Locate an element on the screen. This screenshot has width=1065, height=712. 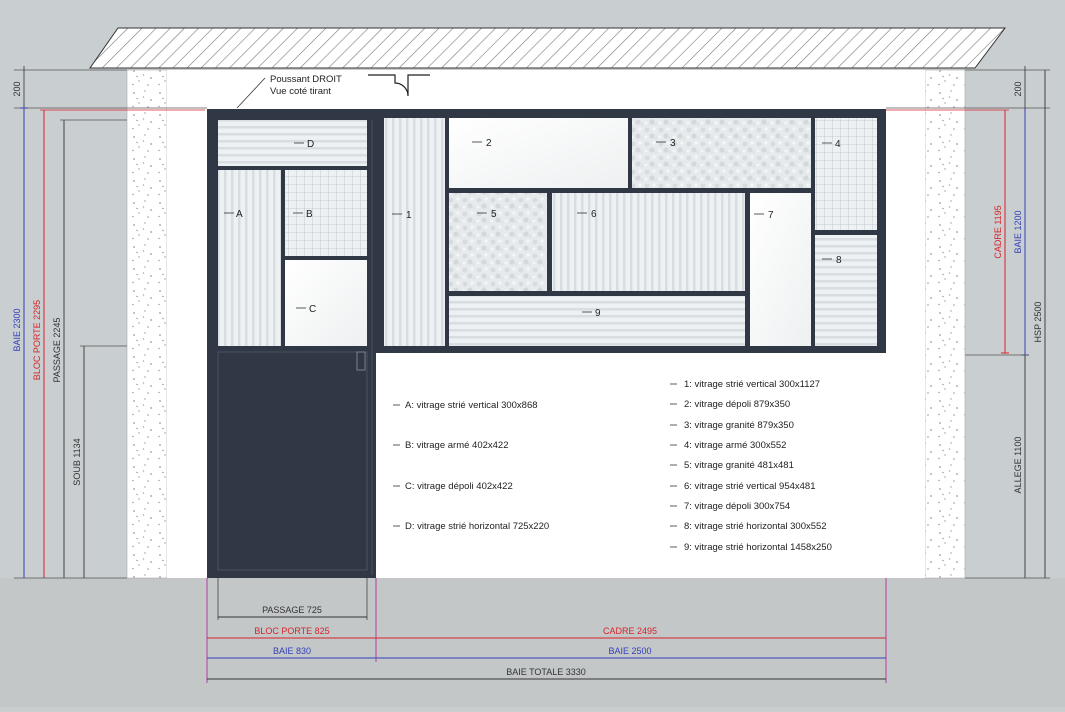
pane-label-A: A is located at coordinates (239, 214).